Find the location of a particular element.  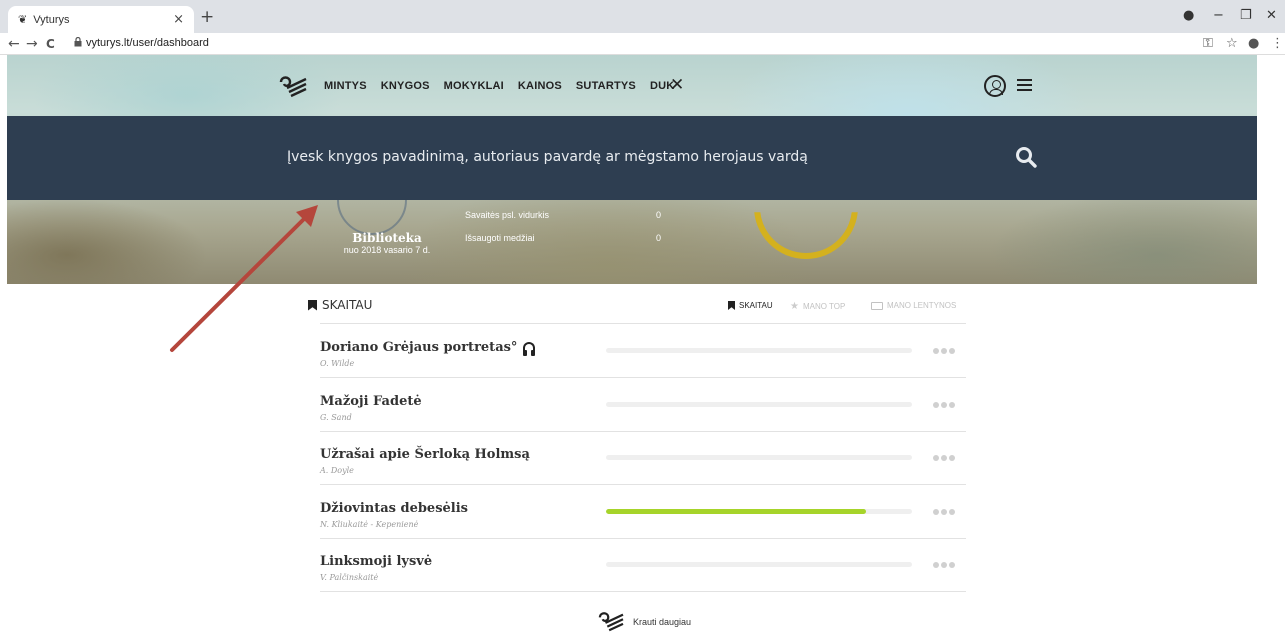

hamburger-menu-icon is located at coordinates (1024, 85).